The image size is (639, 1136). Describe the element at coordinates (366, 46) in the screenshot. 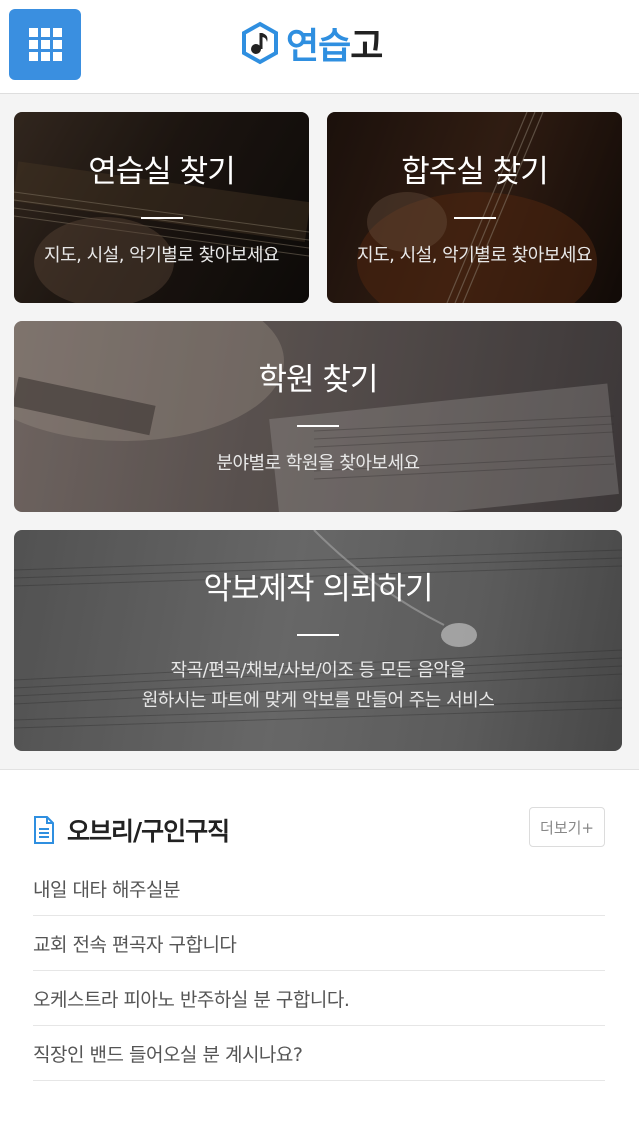

I see `logo-text-part2: 고` at that location.